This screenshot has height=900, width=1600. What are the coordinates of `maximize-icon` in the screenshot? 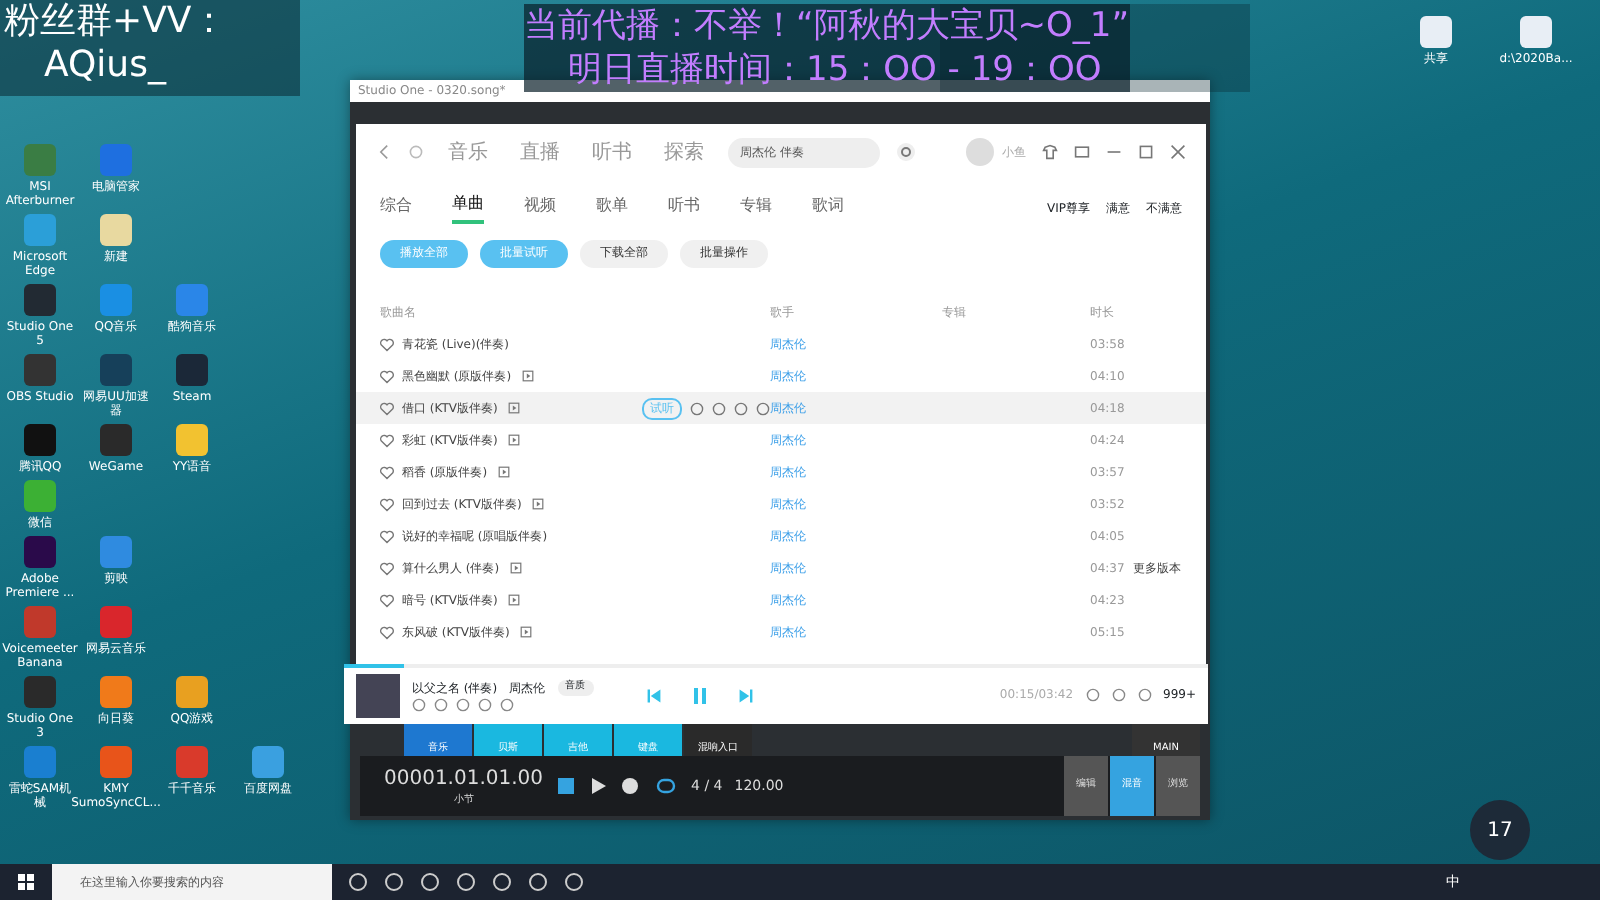 It's located at (1146, 152).